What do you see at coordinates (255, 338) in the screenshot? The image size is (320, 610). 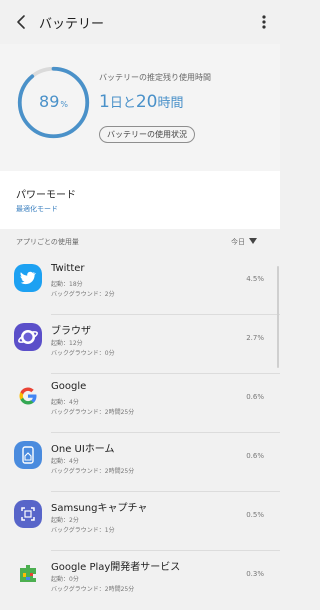 I see `app-usage-percent: 2.7%` at bounding box center [255, 338].